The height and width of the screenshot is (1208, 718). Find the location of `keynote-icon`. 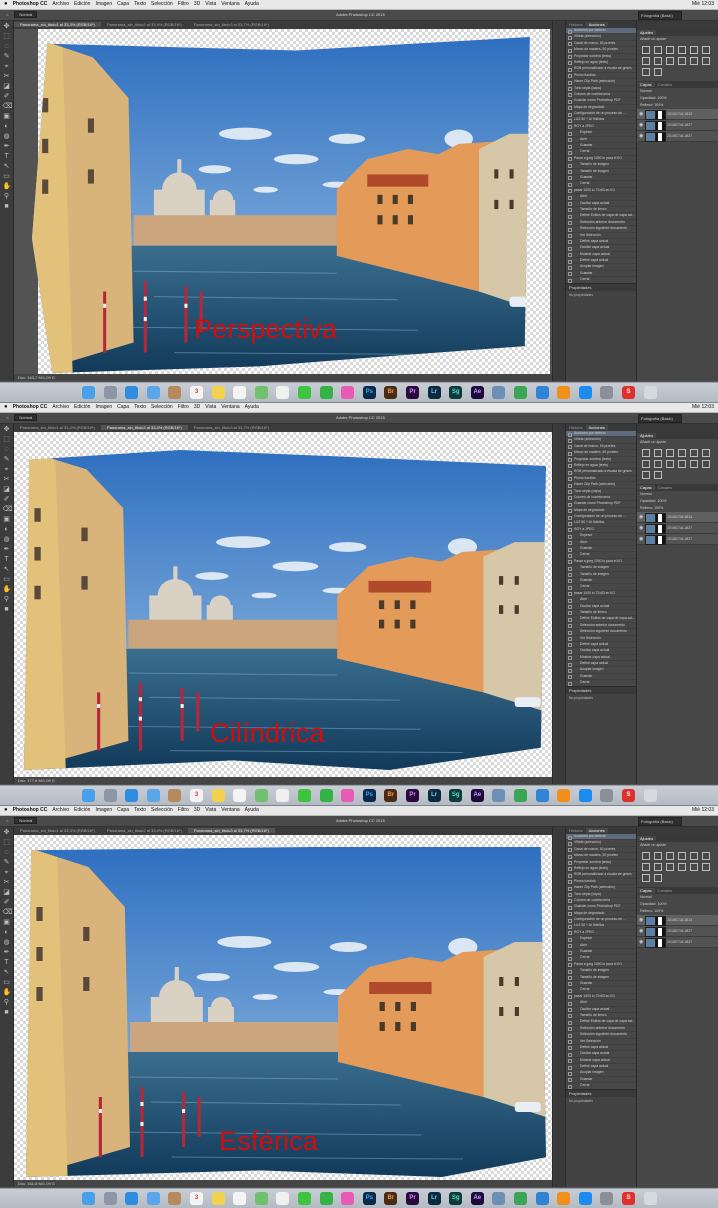

keynote-icon is located at coordinates (542, 795).